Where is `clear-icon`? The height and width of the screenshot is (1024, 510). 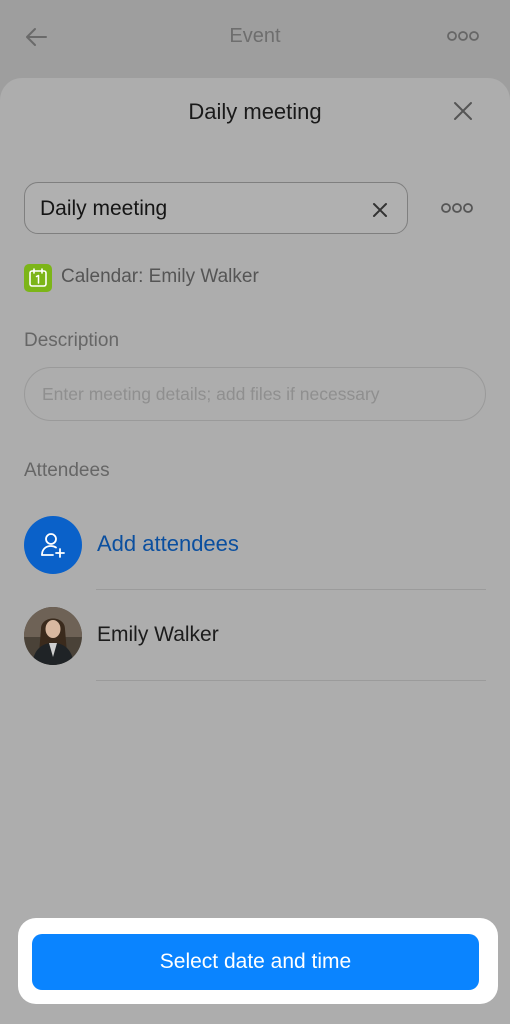
clear-icon is located at coordinates (380, 210).